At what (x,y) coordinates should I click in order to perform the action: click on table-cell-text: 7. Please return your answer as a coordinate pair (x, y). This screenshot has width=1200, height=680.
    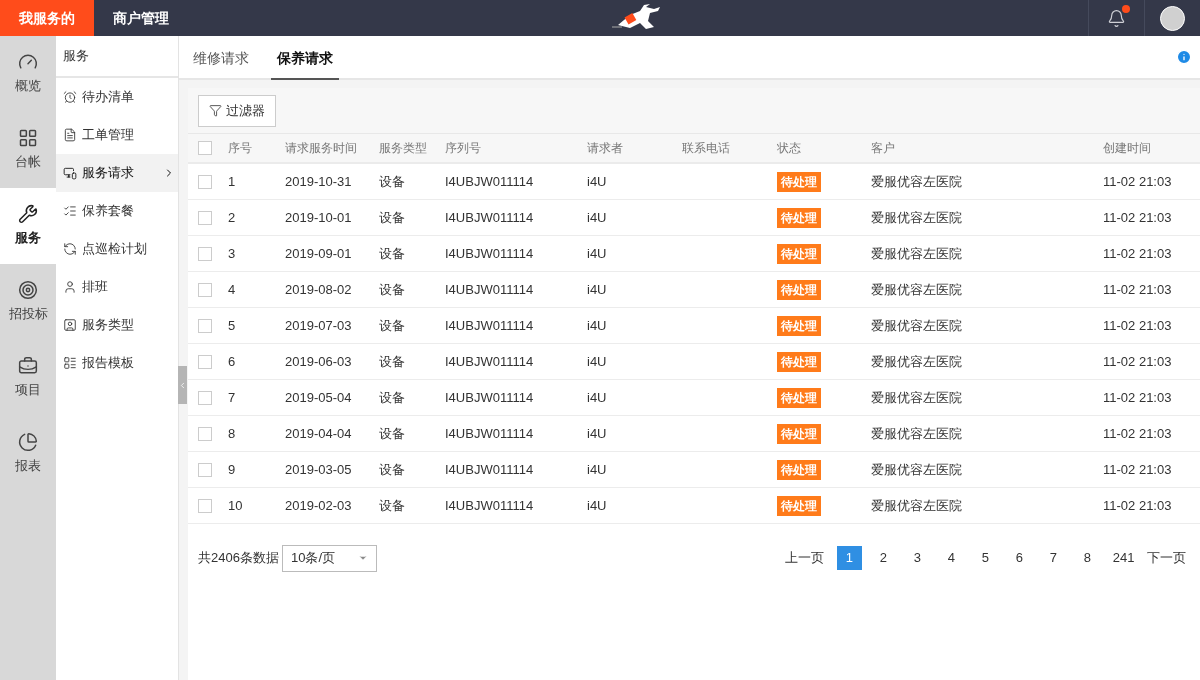
    Looking at the image, I should click on (232, 397).